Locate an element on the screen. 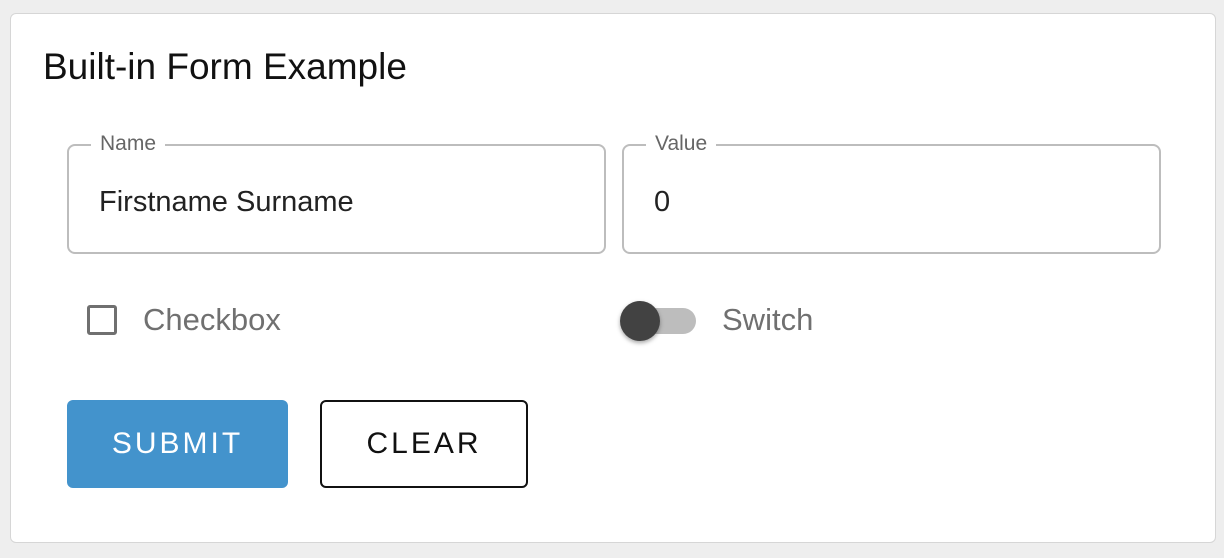 This screenshot has height=558, width=1224. value-field: Value is located at coordinates (891, 192).